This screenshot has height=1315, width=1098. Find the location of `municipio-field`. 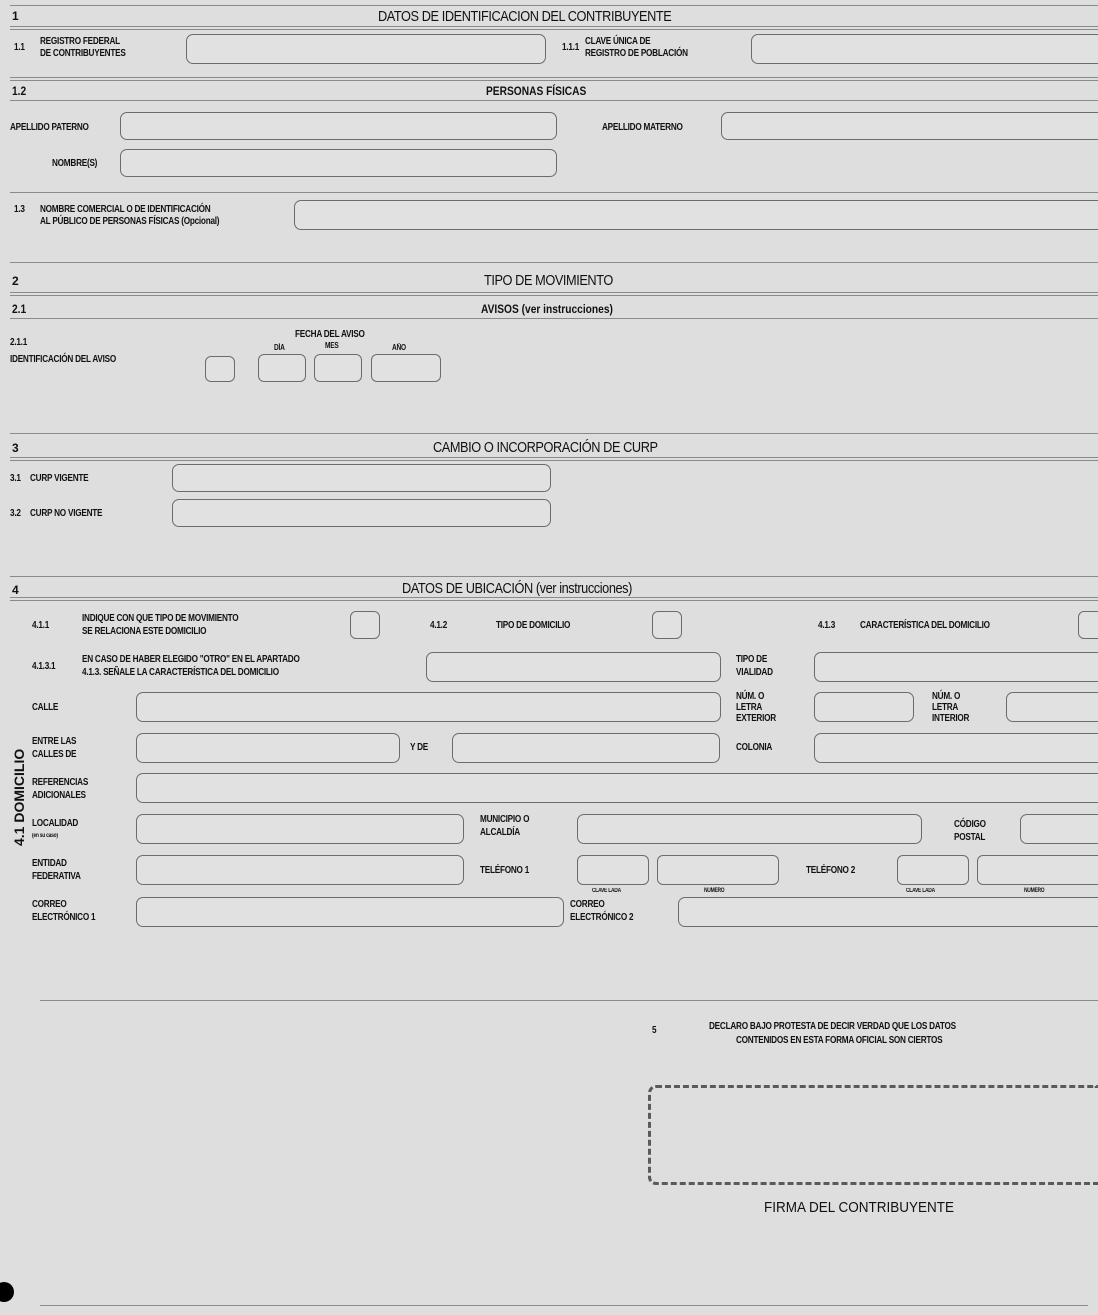

municipio-field is located at coordinates (749, 829).